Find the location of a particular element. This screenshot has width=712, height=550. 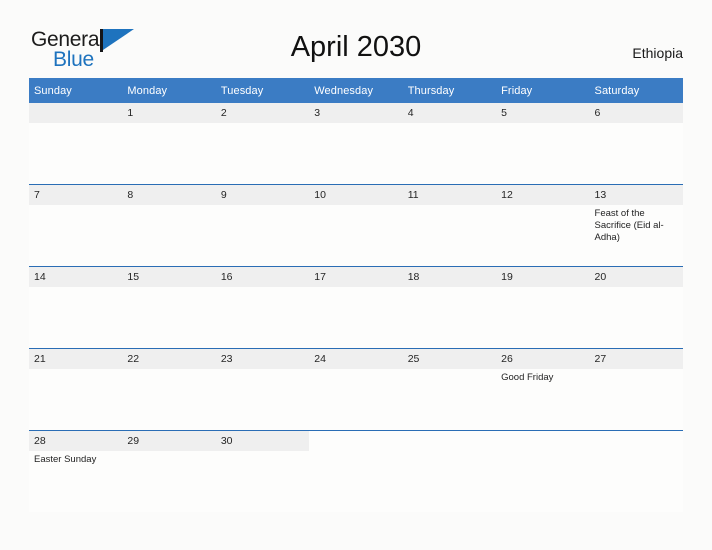

calendar-week-row: 123456 is located at coordinates (356, 144).